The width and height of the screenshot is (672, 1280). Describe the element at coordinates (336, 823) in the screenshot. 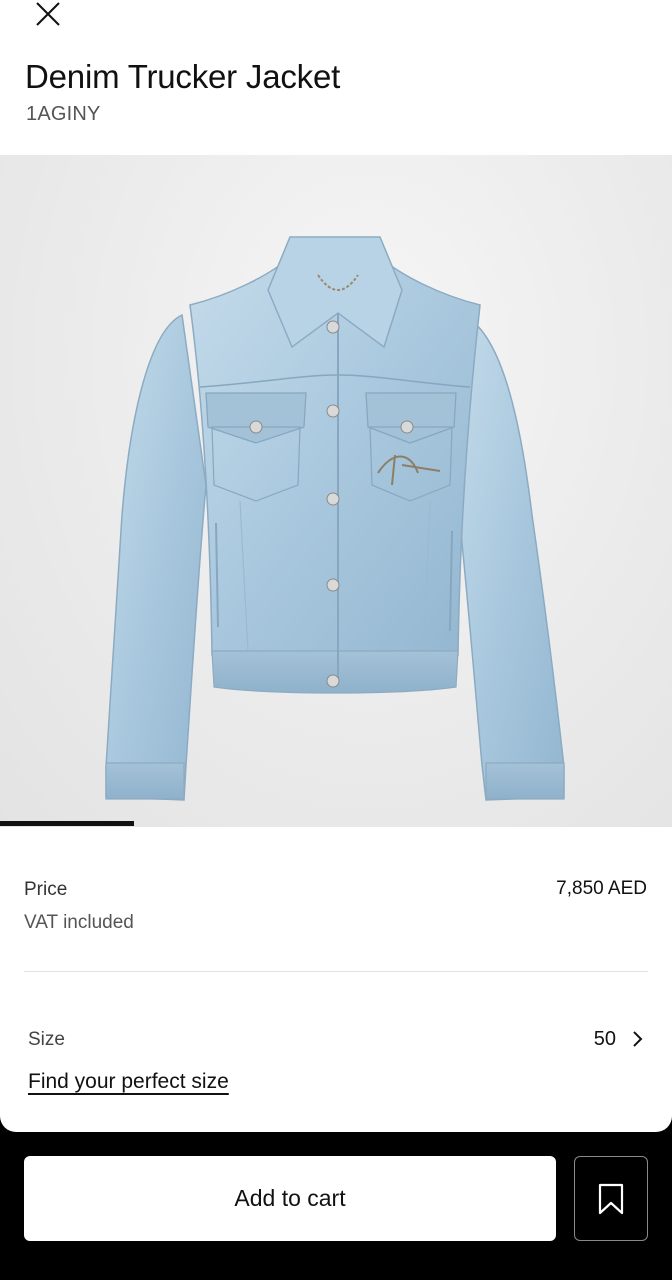

I see `gallery-progress-track` at that location.